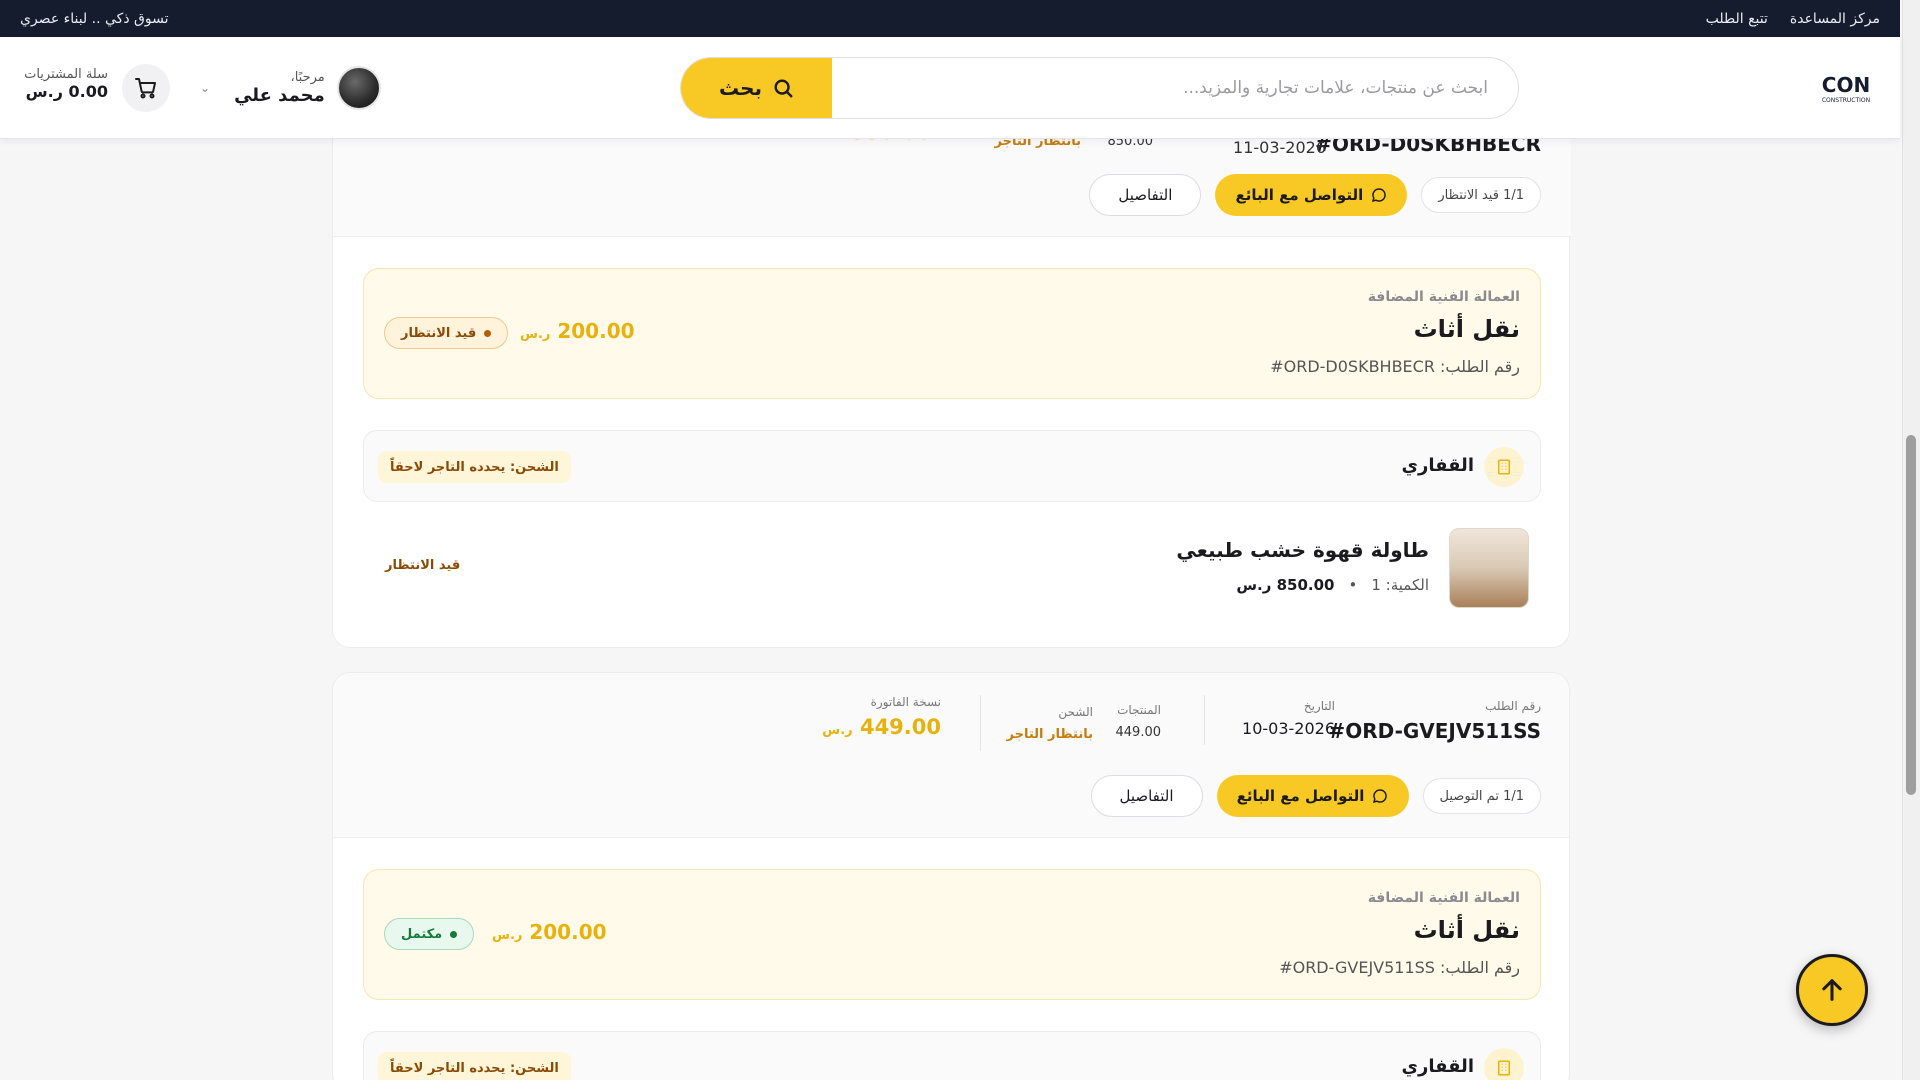 The height and width of the screenshot is (1080, 1920). I want to click on labor-order-ref: رقم الطلب: ORD-GVEJV511SS#, so click(1399, 967).